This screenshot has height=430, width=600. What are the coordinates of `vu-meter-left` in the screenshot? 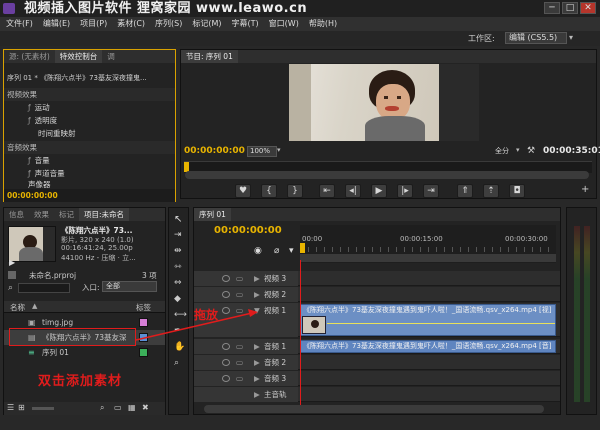 It's located at (577, 314).